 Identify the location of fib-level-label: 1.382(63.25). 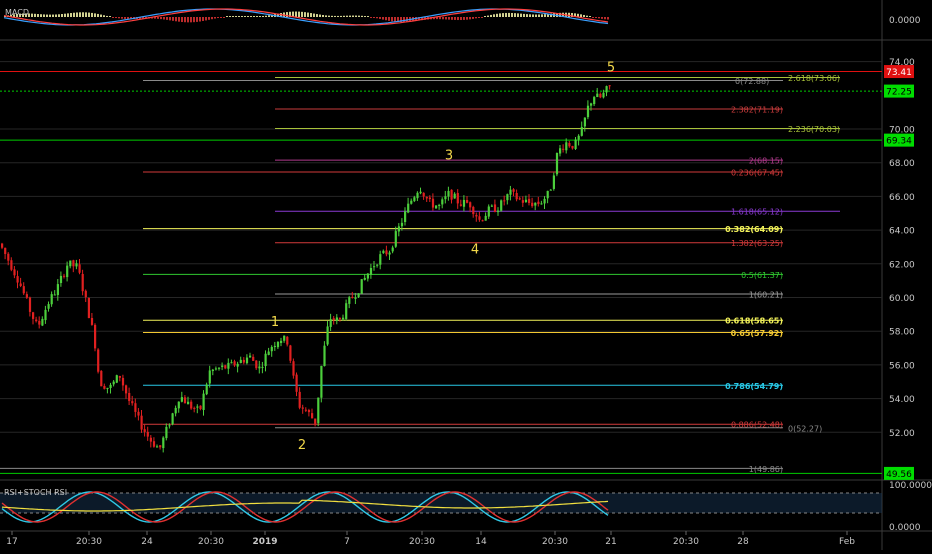
(757, 243).